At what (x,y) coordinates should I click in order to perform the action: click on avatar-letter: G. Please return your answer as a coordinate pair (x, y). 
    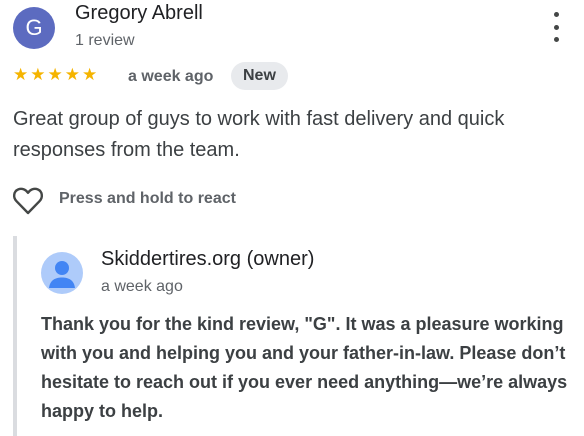
    Looking at the image, I should click on (34, 27).